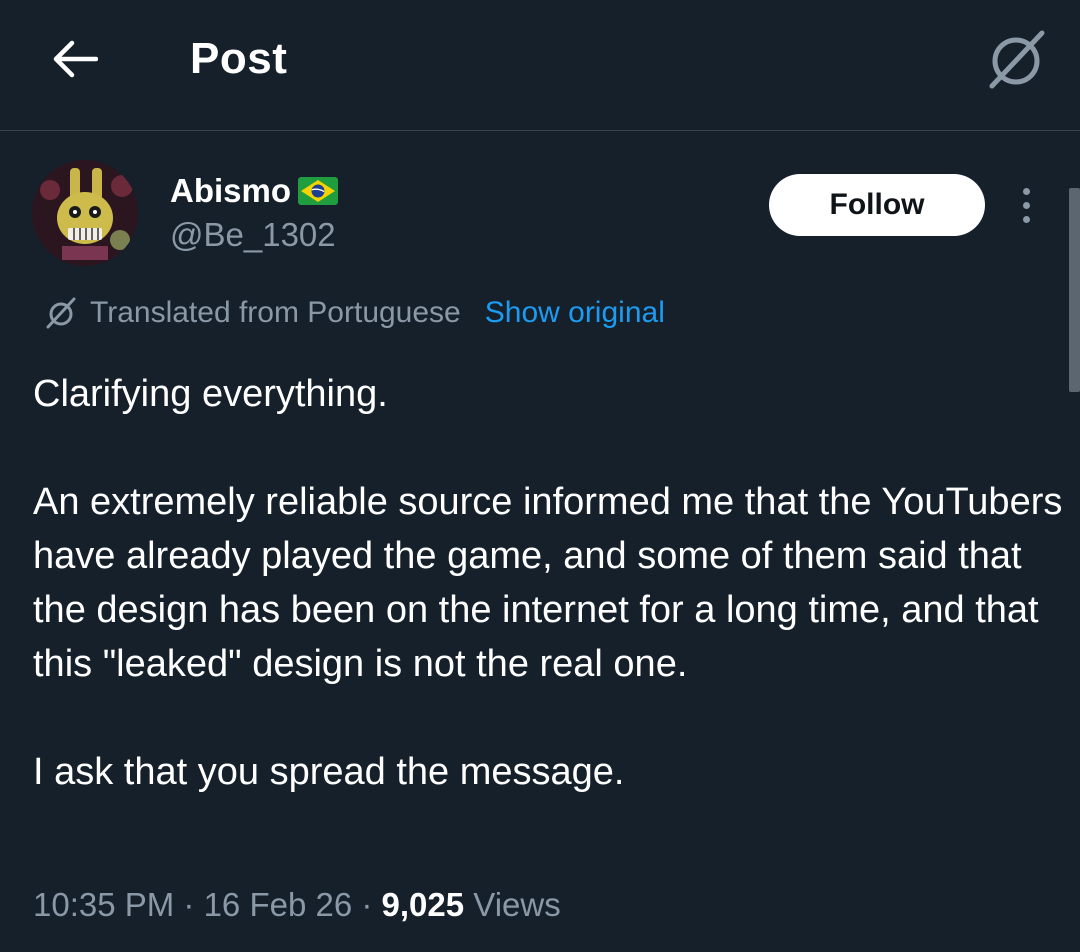 The image size is (1080, 952). I want to click on back-button, so click(75, 59).